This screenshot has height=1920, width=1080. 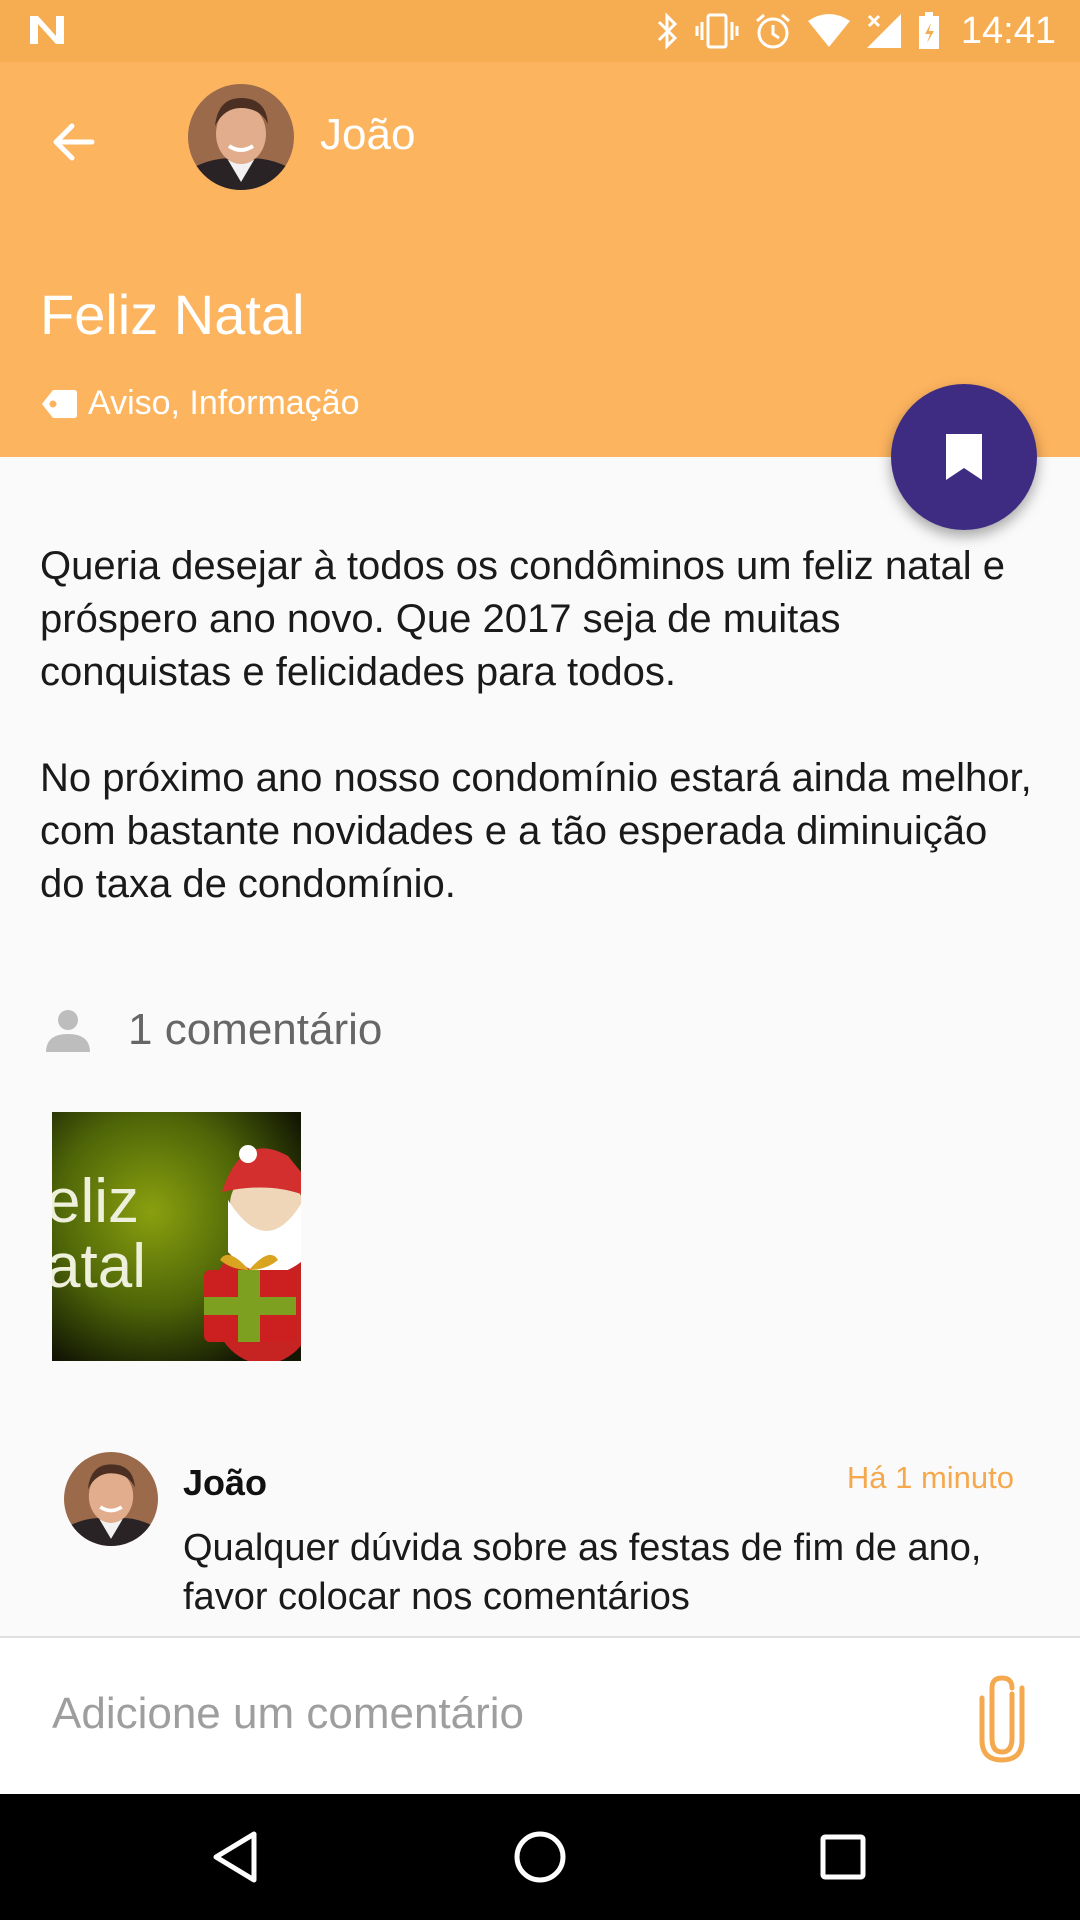 I want to click on attach-button, so click(x=1002, y=1718).